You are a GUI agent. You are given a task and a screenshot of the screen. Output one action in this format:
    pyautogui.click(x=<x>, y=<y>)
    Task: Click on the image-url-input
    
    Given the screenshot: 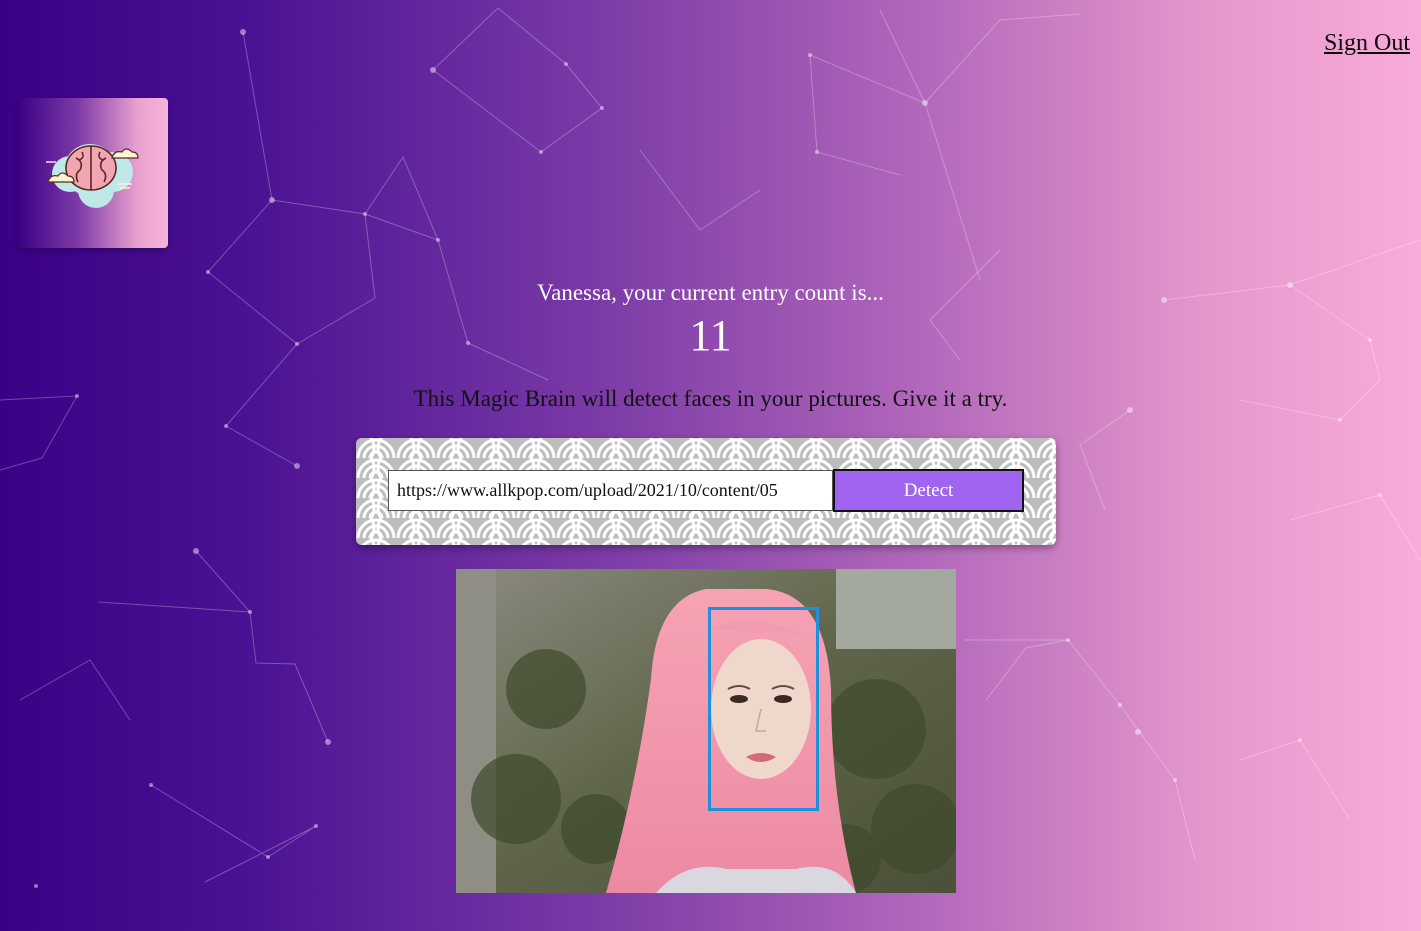 What is the action you would take?
    pyautogui.click(x=610, y=490)
    